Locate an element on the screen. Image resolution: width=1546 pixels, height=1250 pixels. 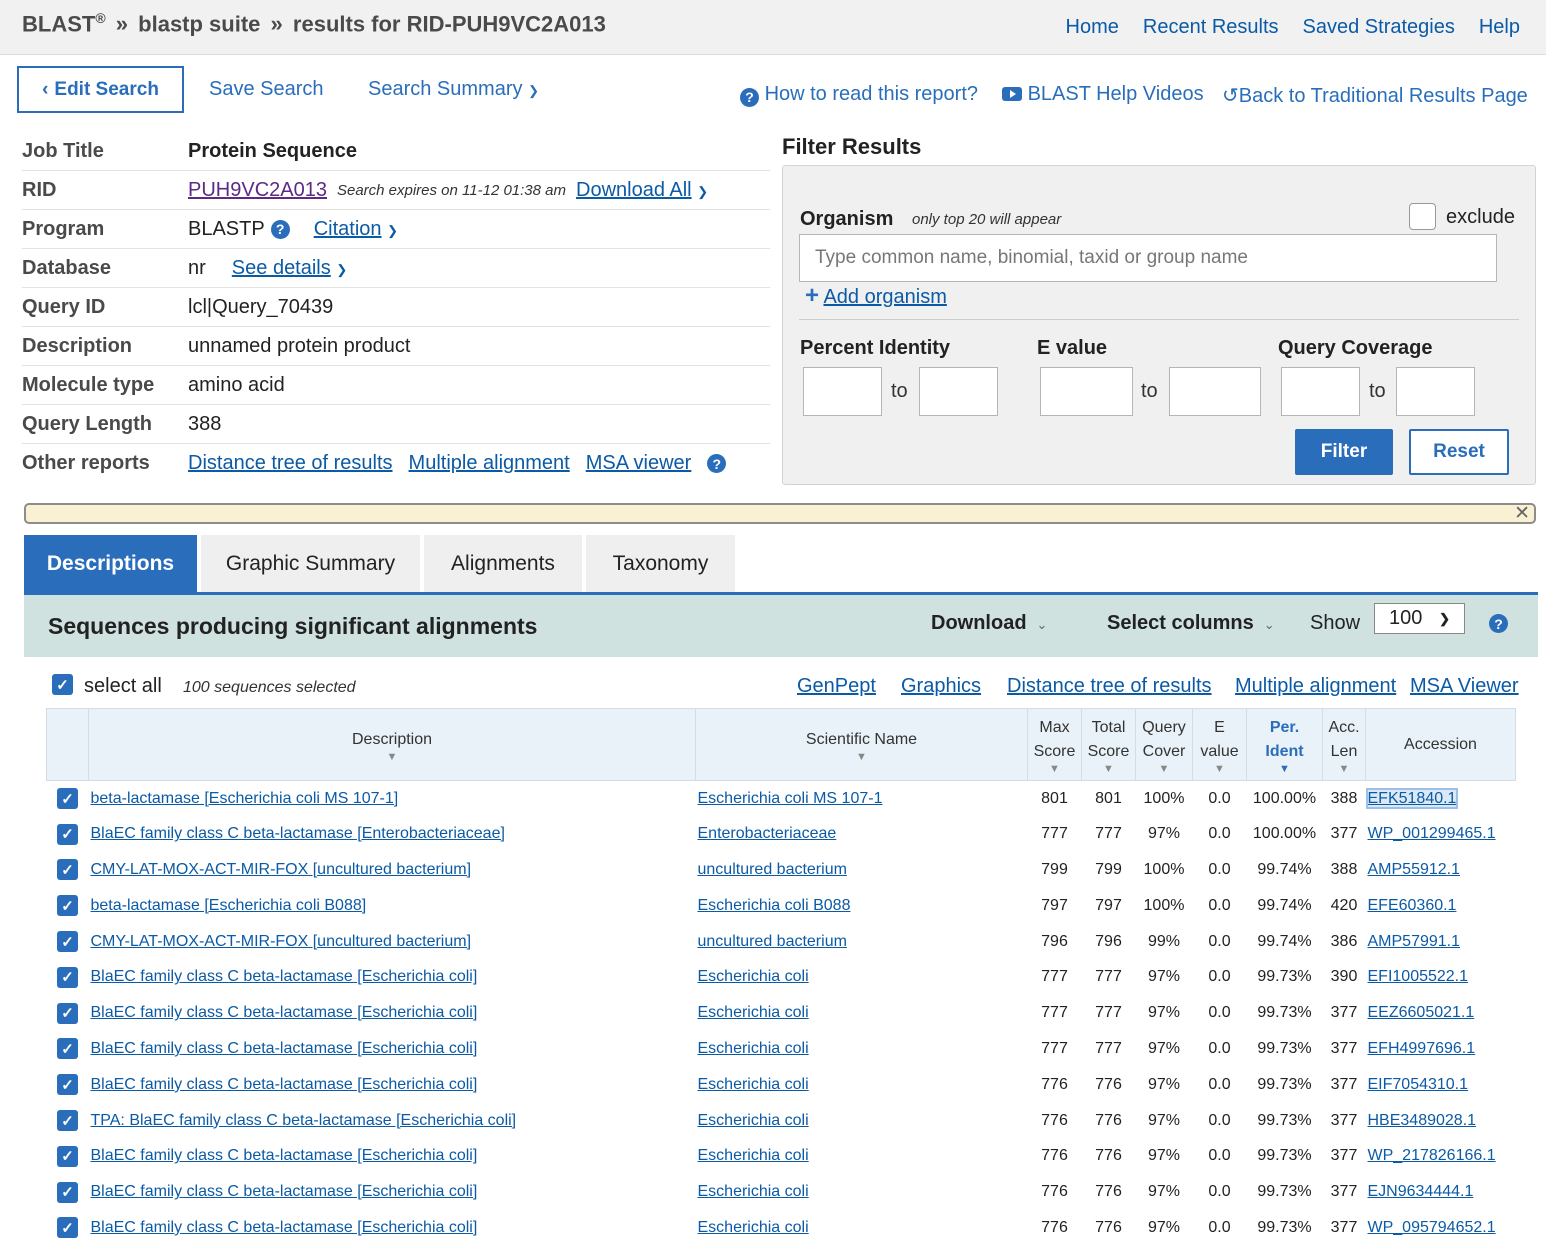
accession-link: WP_095794652.1 is located at coordinates (1432, 1227).